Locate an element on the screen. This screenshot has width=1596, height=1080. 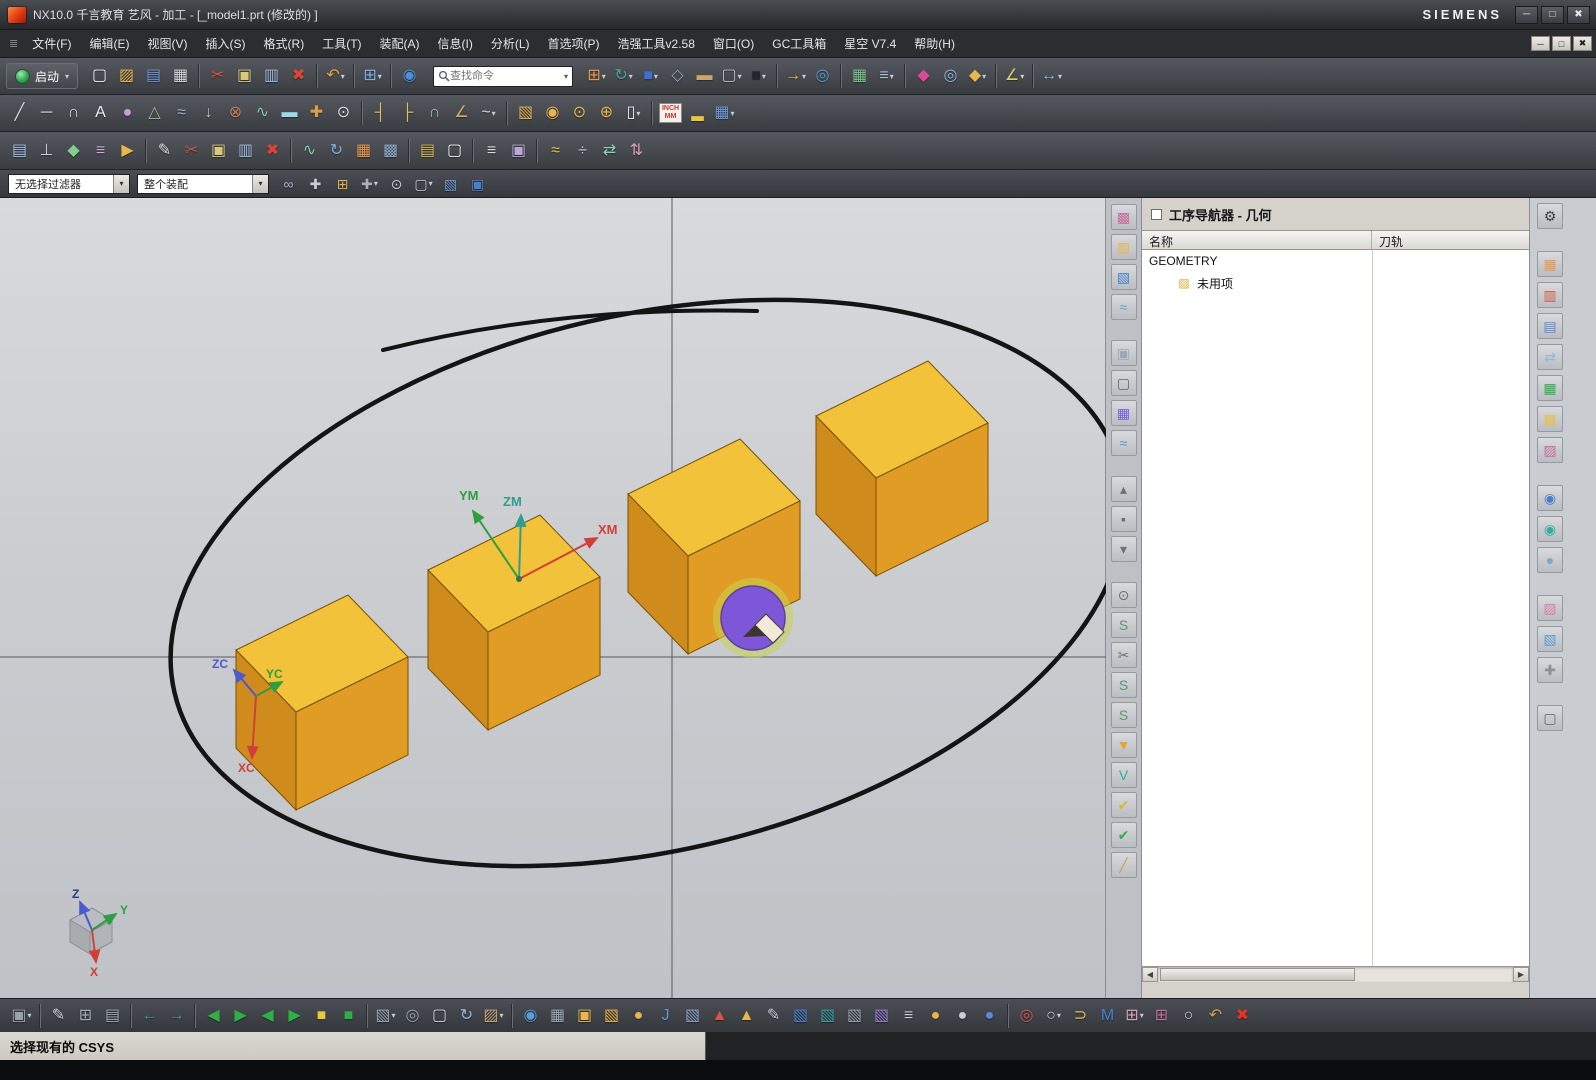
object-display-button: ▨ is located at coordinates (1123, 247).